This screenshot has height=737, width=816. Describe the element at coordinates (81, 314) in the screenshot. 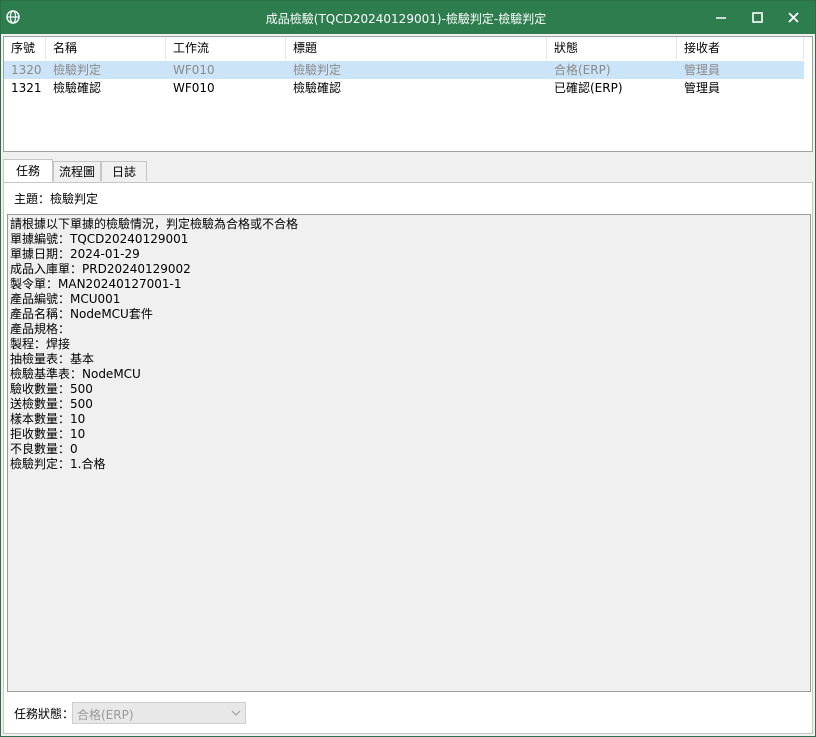

I see `content-line: 產品名稱：NodeMCU套件` at that location.